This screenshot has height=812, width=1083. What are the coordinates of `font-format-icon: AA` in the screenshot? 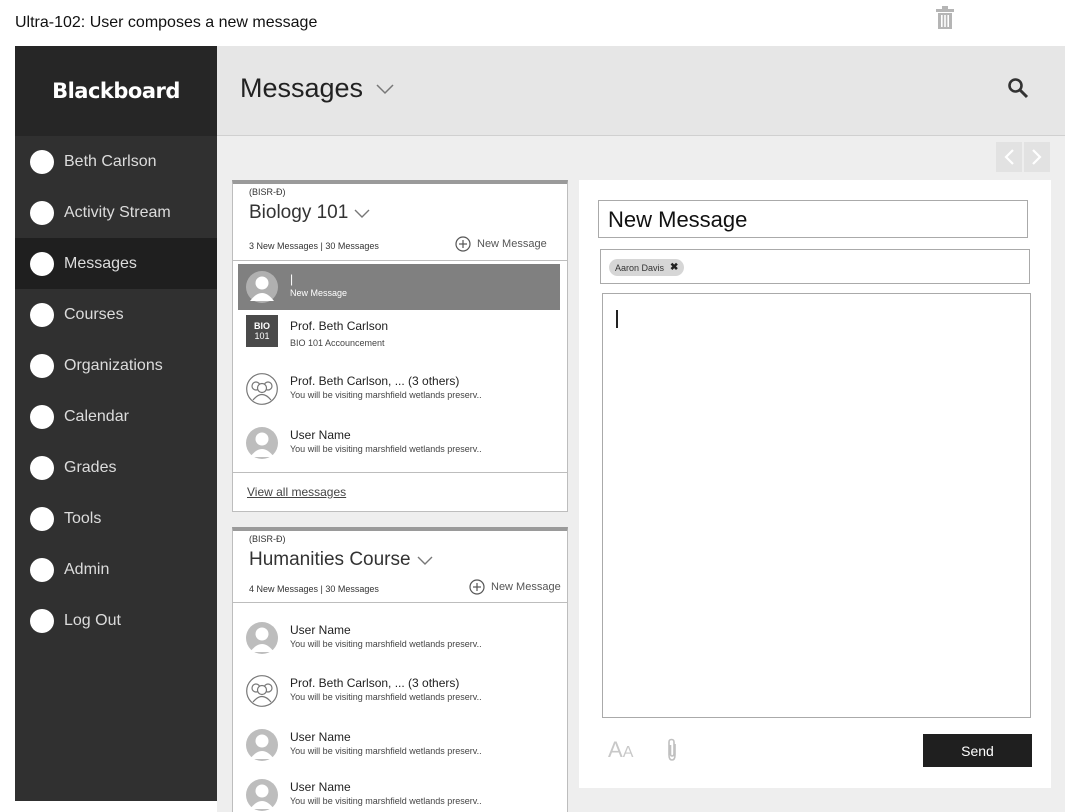 It's located at (620, 750).